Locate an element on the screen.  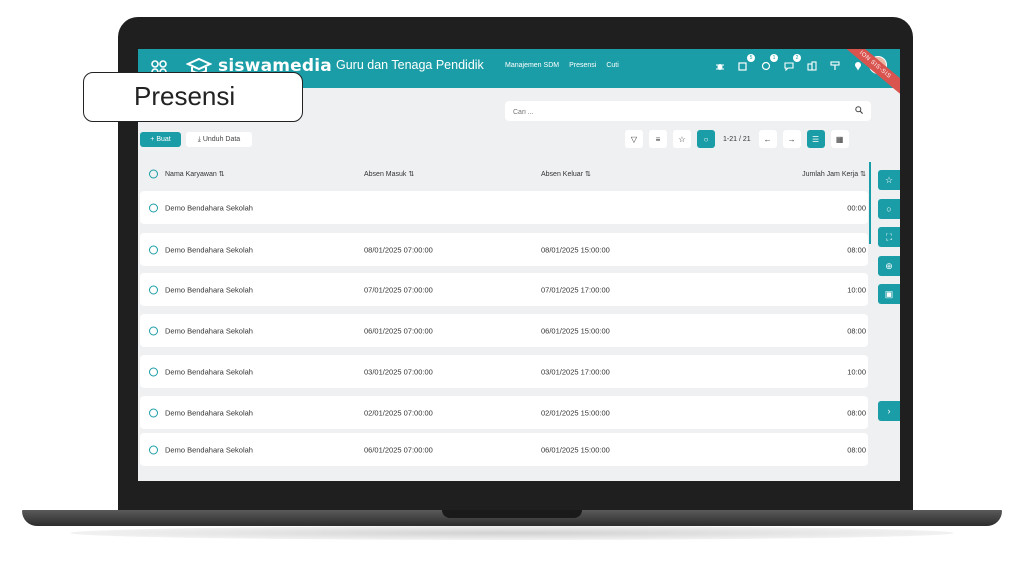
download-data-button: ⤓ Unduh Data is located at coordinates (219, 139).